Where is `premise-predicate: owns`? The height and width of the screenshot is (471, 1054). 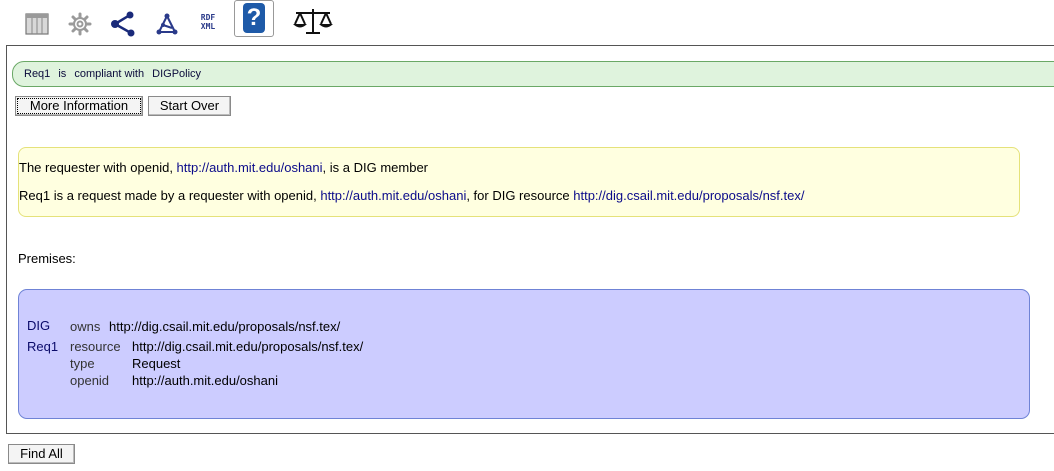 premise-predicate: owns is located at coordinates (85, 326).